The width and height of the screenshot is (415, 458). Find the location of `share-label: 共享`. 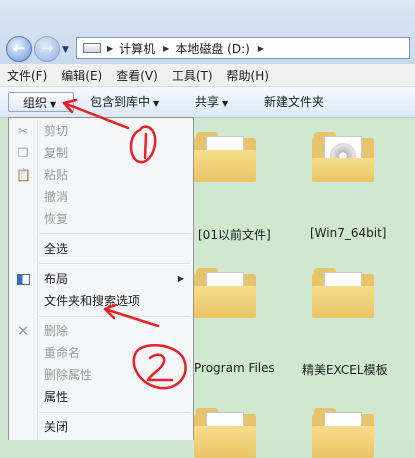

share-label: 共享 is located at coordinates (207, 102).